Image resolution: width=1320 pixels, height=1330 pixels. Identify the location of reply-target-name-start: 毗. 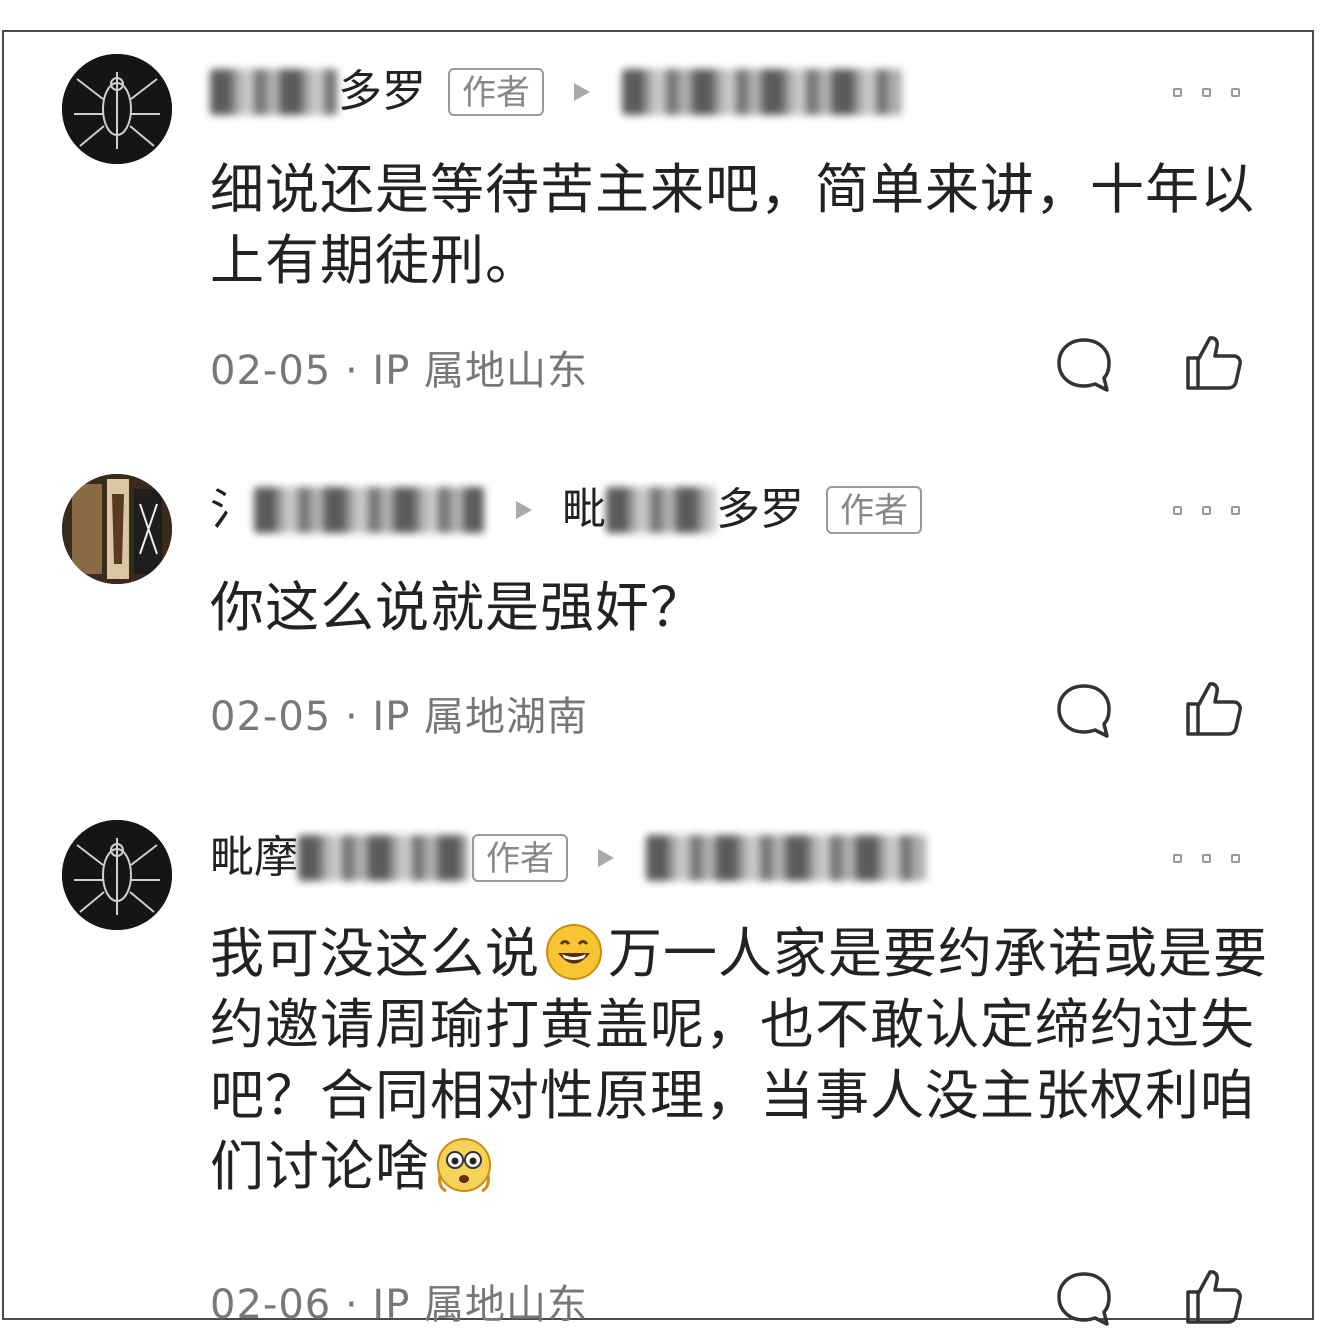
(584, 510).